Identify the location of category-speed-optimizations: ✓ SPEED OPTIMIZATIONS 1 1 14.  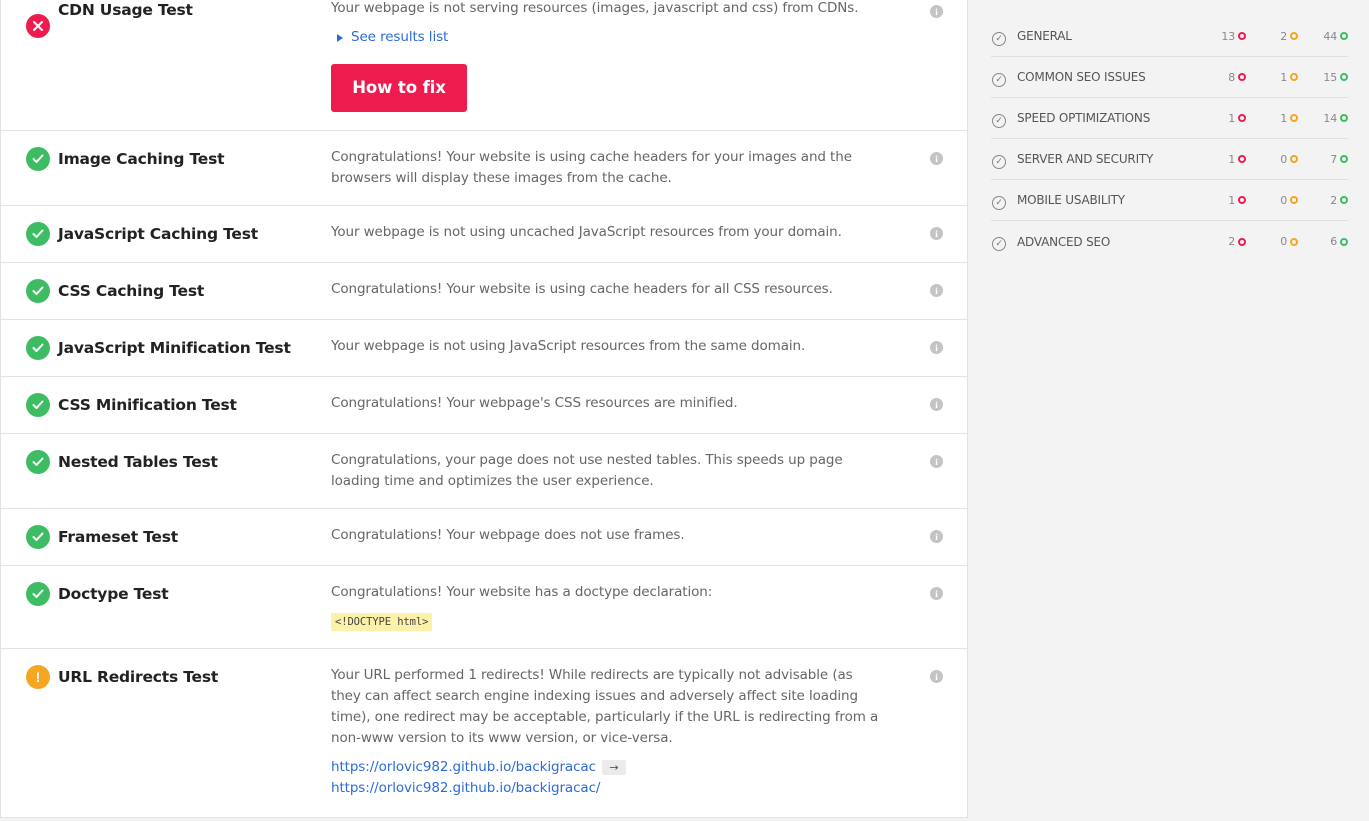
(1169, 118).